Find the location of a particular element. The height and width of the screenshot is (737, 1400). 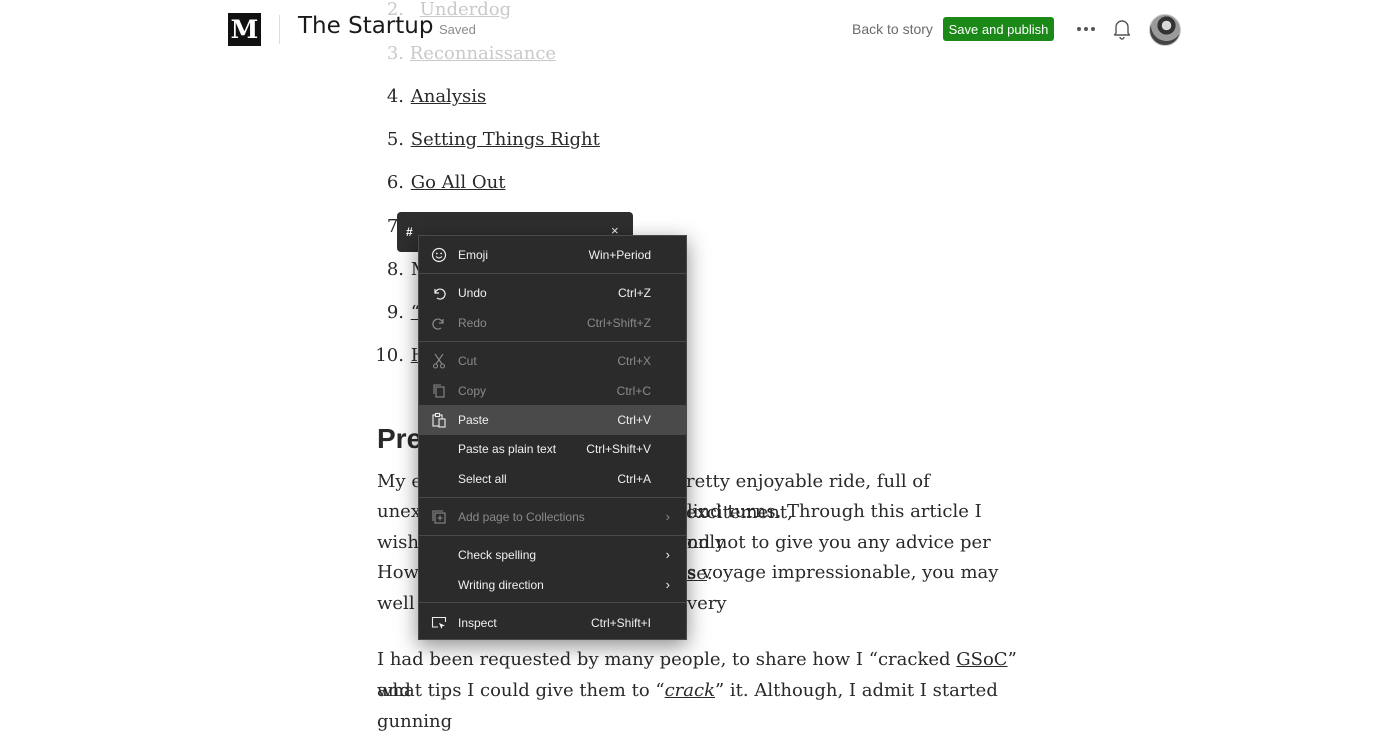

toc-link: Reconnaissance is located at coordinates (483, 53).